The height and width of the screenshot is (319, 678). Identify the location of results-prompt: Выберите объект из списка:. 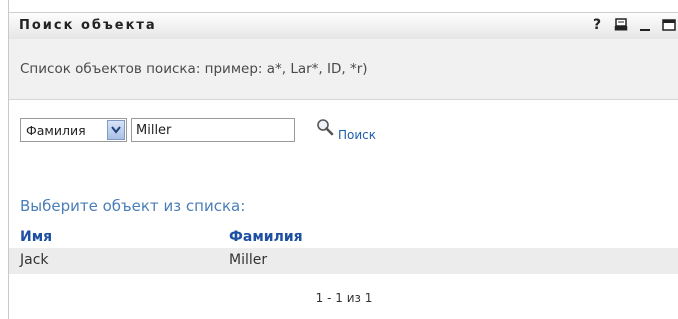
(133, 206).